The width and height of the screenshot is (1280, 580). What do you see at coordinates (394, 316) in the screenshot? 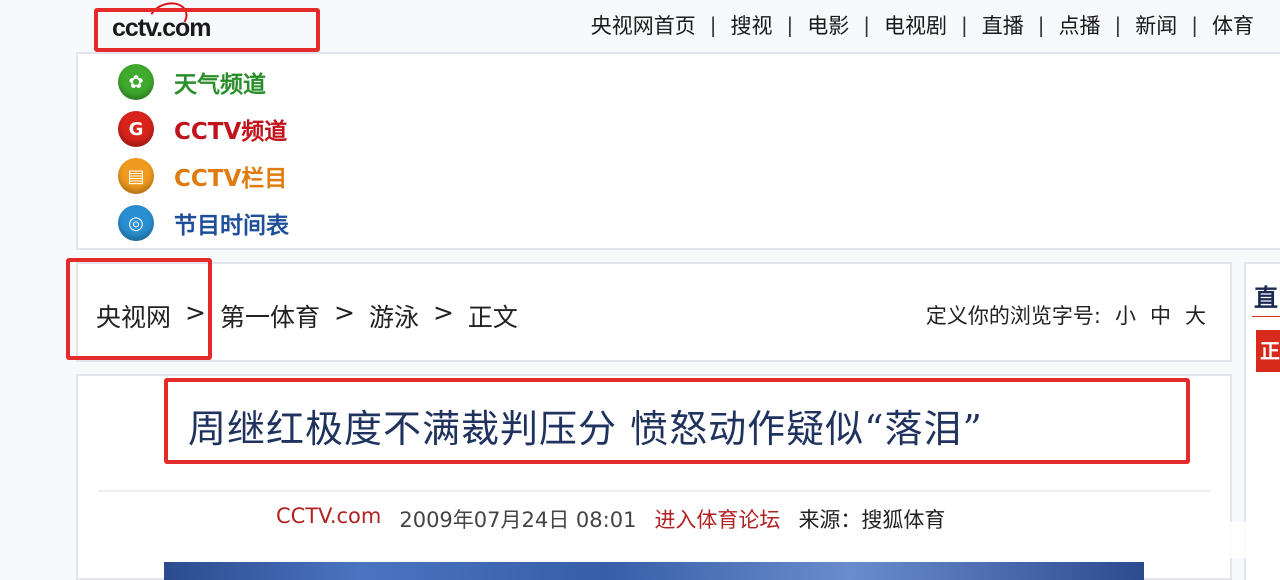
I see `breadcrumb-item-swimming: 游泳` at bounding box center [394, 316].